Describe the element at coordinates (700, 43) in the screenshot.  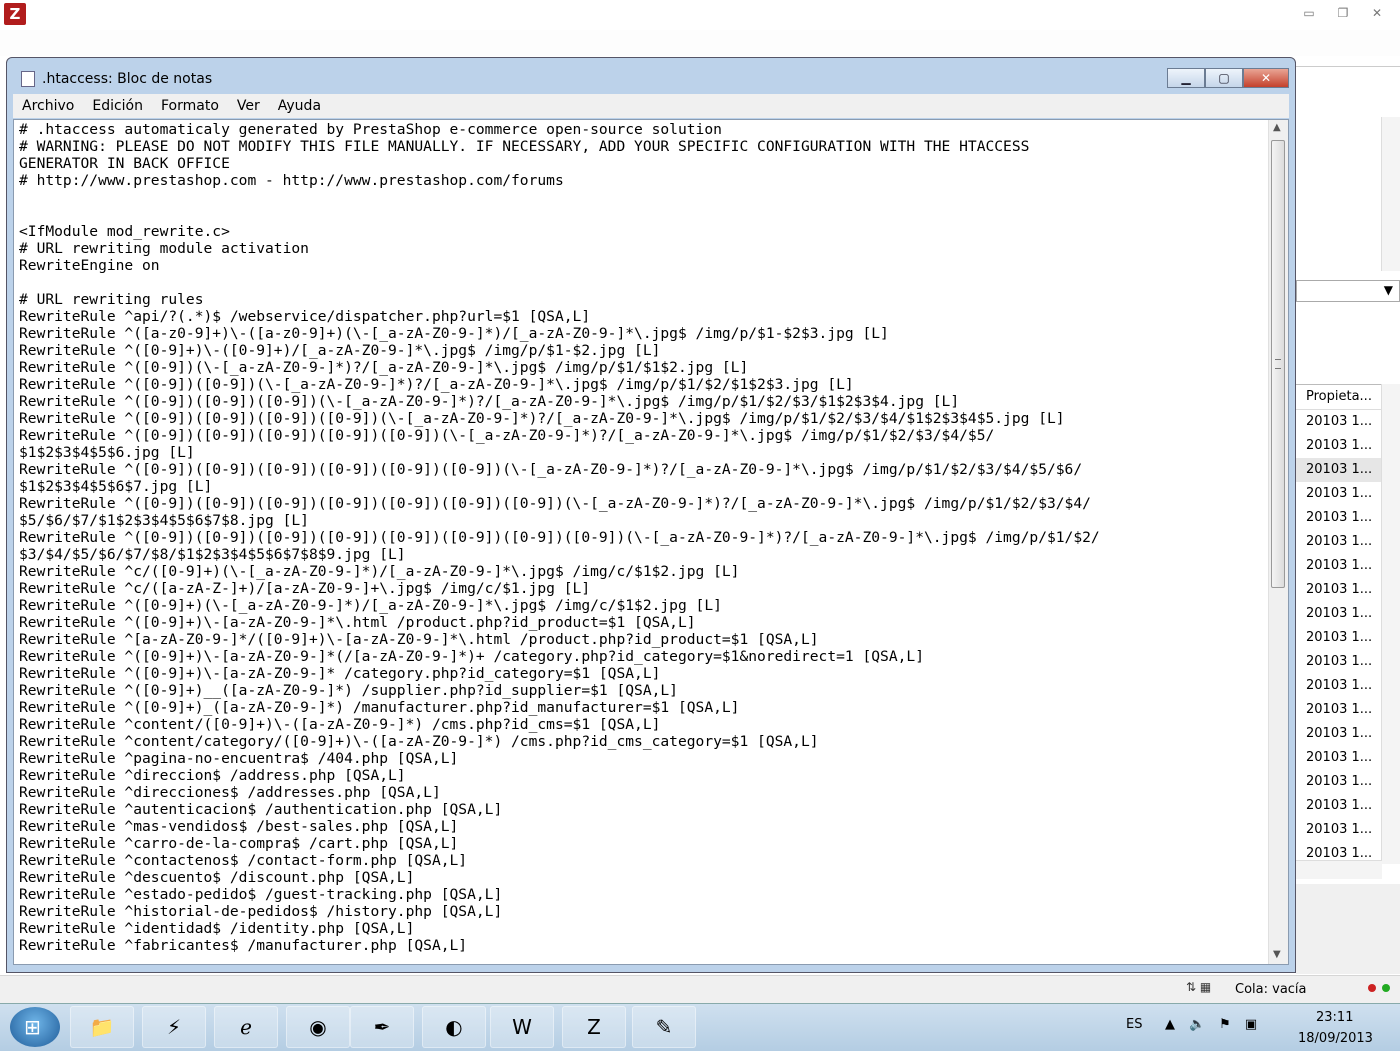
I see `filezilla-toolbar` at that location.